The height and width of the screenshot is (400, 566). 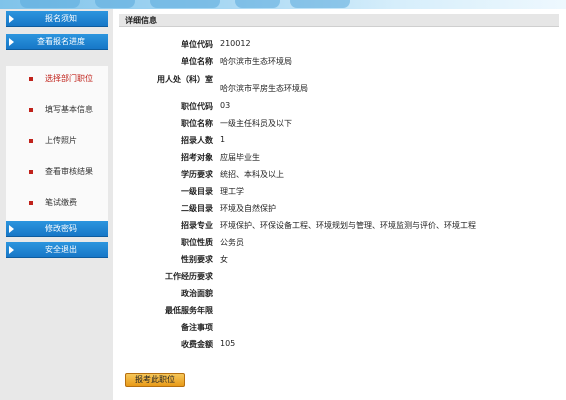 What do you see at coordinates (197, 225) in the screenshot?
I see `field-label: 招录专业` at bounding box center [197, 225].